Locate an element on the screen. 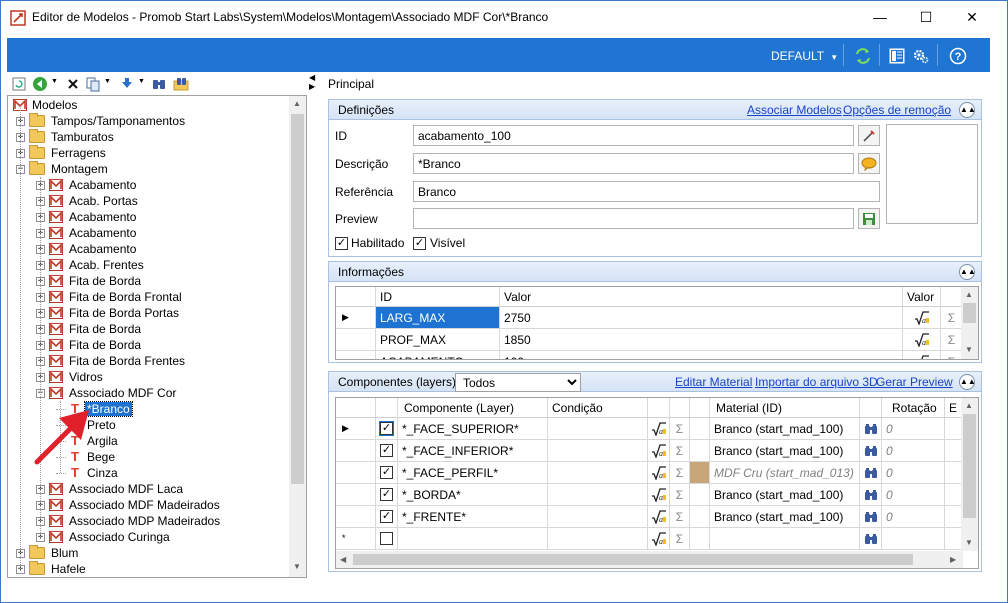 The image size is (1008, 603). id-input is located at coordinates (633, 135).